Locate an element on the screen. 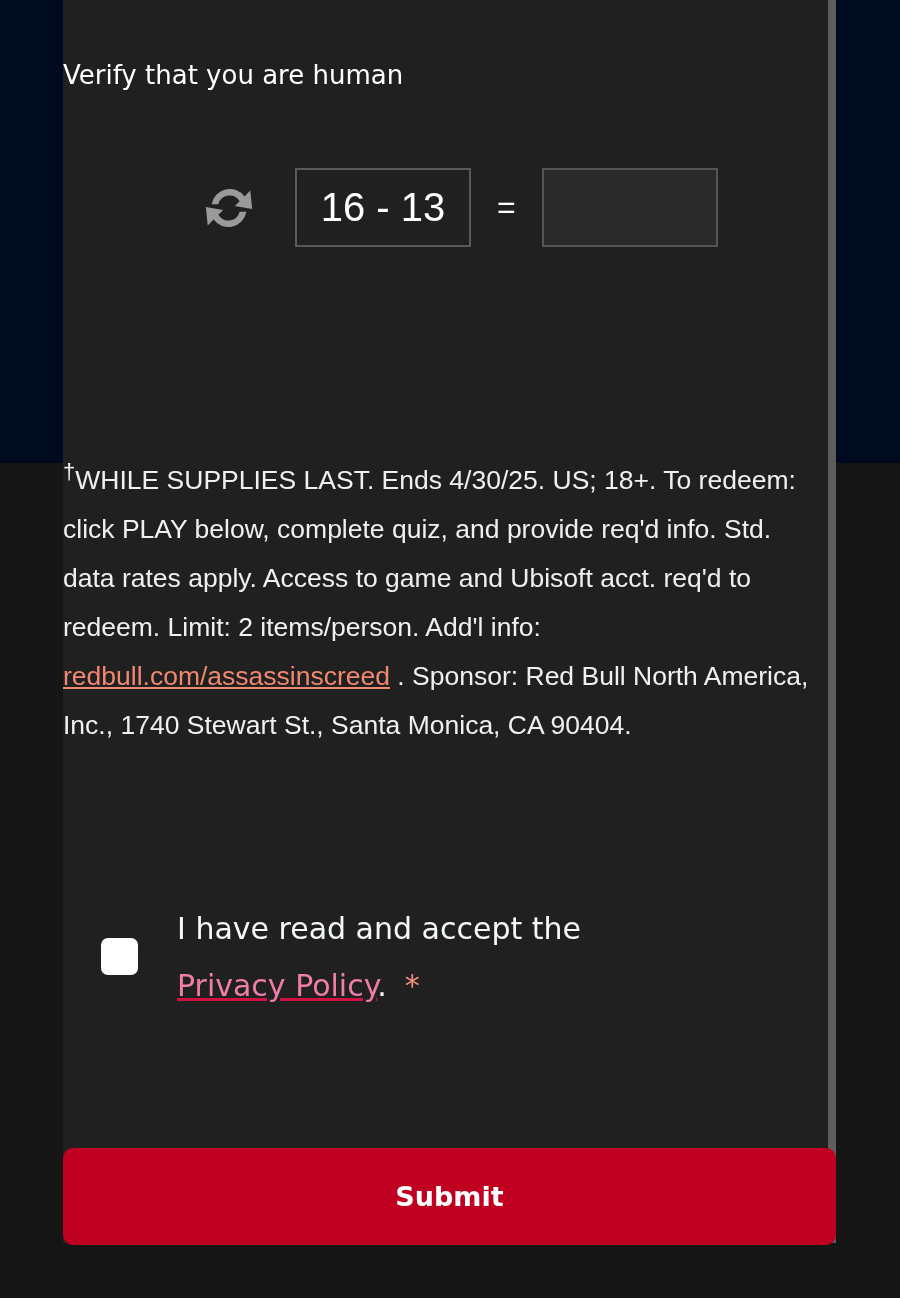 This screenshot has height=1298, width=900. privacy-policy-link: Privacy Policy is located at coordinates (277, 985).